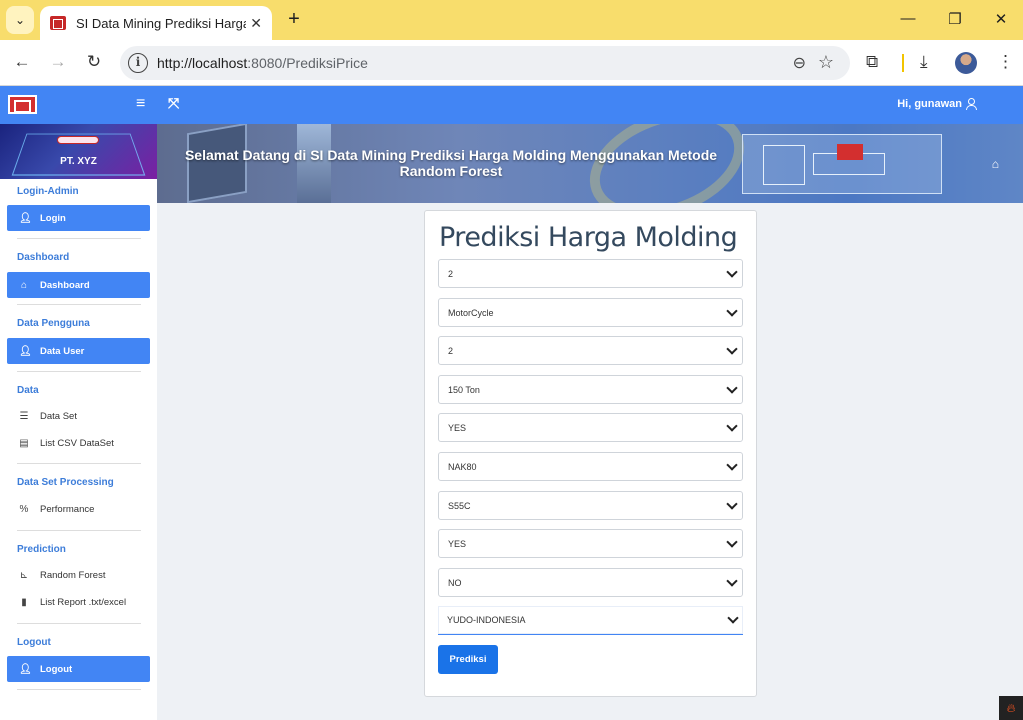 This screenshot has width=1023, height=720. What do you see at coordinates (78, 151) in the screenshot?
I see `sidebar-company-banner: PT. XYZ` at bounding box center [78, 151].